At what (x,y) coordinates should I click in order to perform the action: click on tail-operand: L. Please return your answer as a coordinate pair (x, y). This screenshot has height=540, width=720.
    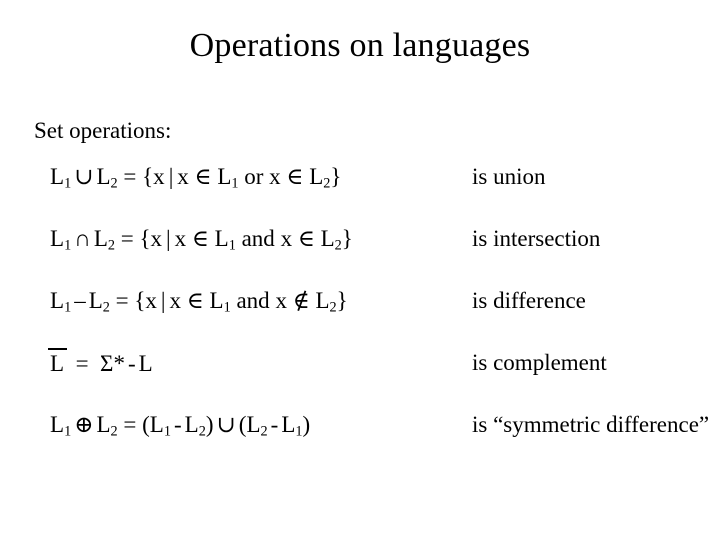
    Looking at the image, I should click on (145, 363).